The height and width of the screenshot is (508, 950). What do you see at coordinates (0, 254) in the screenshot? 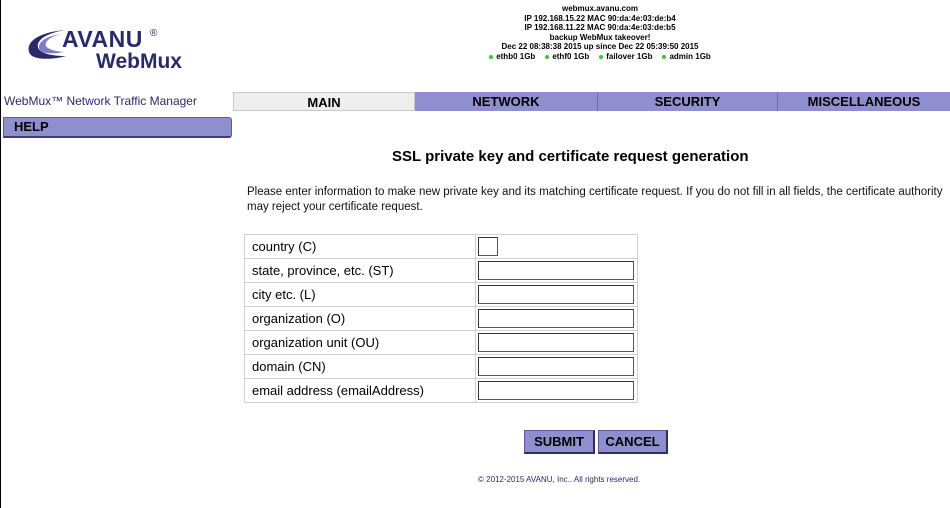
I see `page-left-border` at bounding box center [0, 254].